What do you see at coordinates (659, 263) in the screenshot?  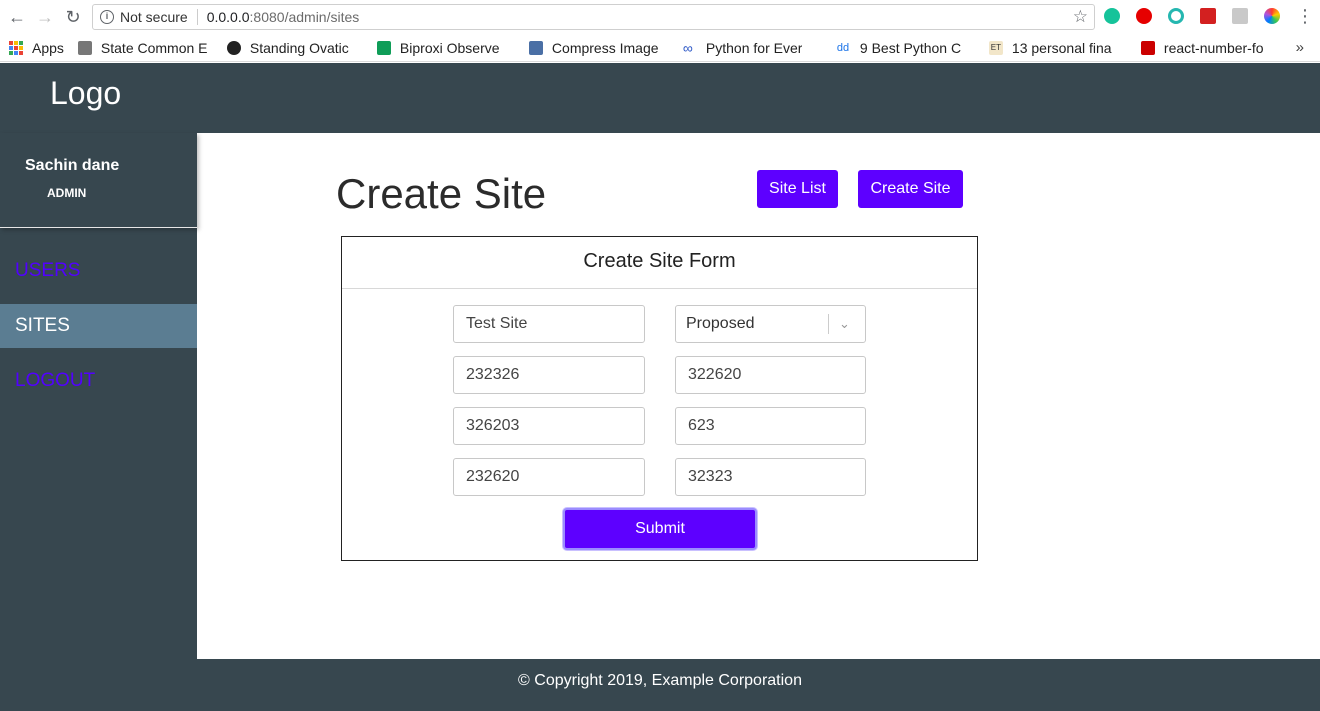 I see `form-title: Create Site Form` at bounding box center [659, 263].